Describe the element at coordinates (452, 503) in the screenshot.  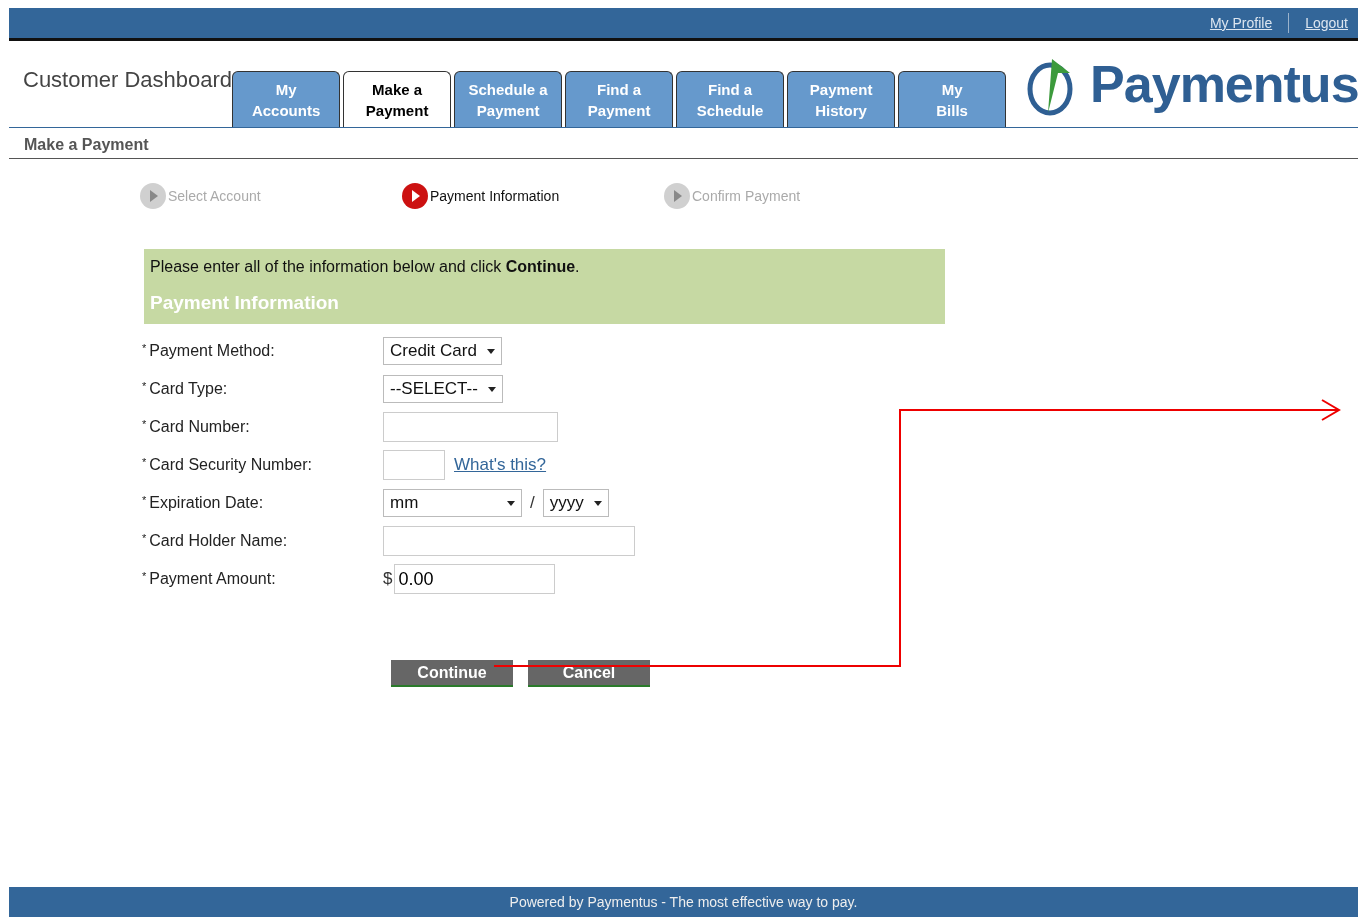
I see `select-dropdown: mm` at that location.